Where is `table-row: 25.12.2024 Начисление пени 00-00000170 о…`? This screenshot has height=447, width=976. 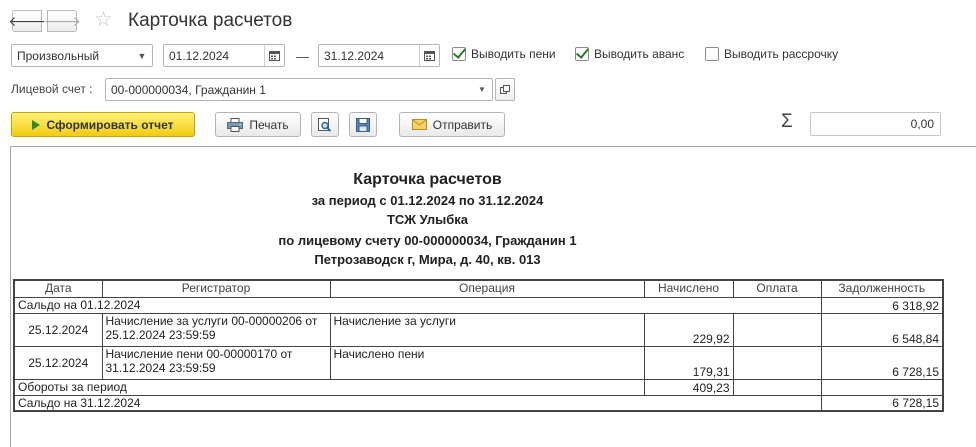
table-row: 25.12.2024 Начисление пени 00-00000170 о… is located at coordinates (478, 362).